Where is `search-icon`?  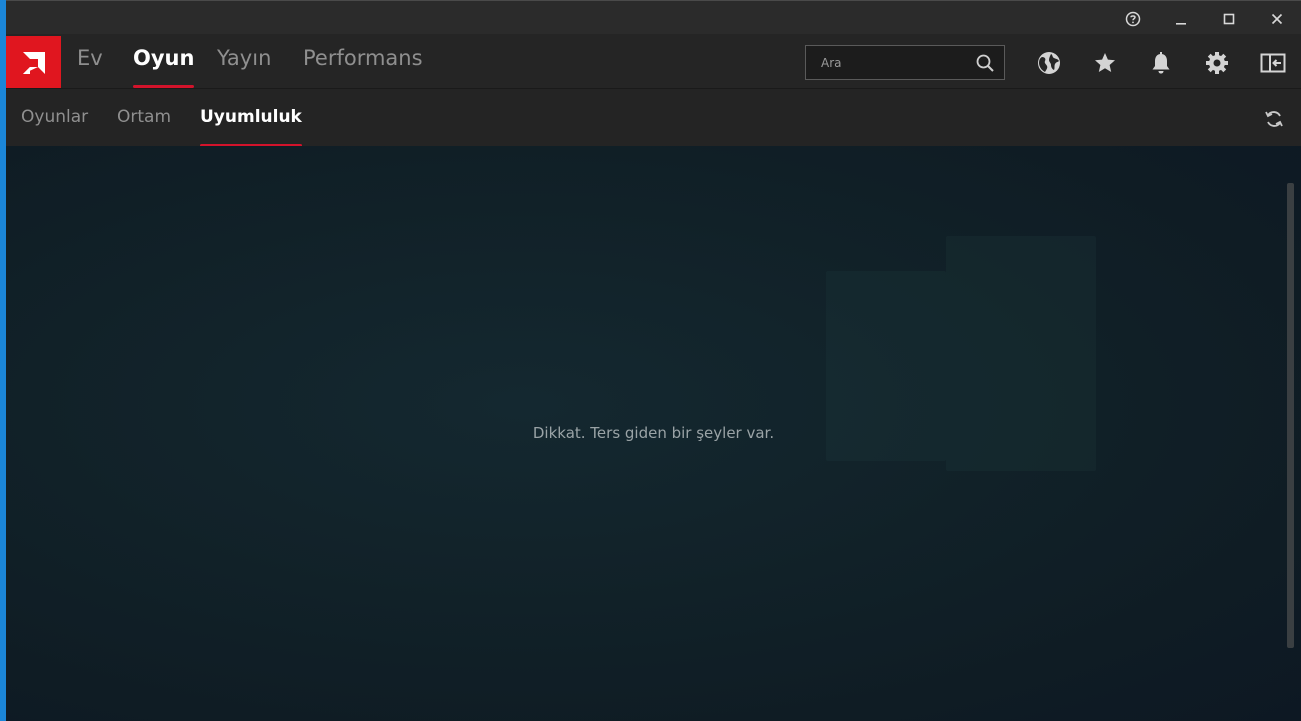
search-icon is located at coordinates (985, 63).